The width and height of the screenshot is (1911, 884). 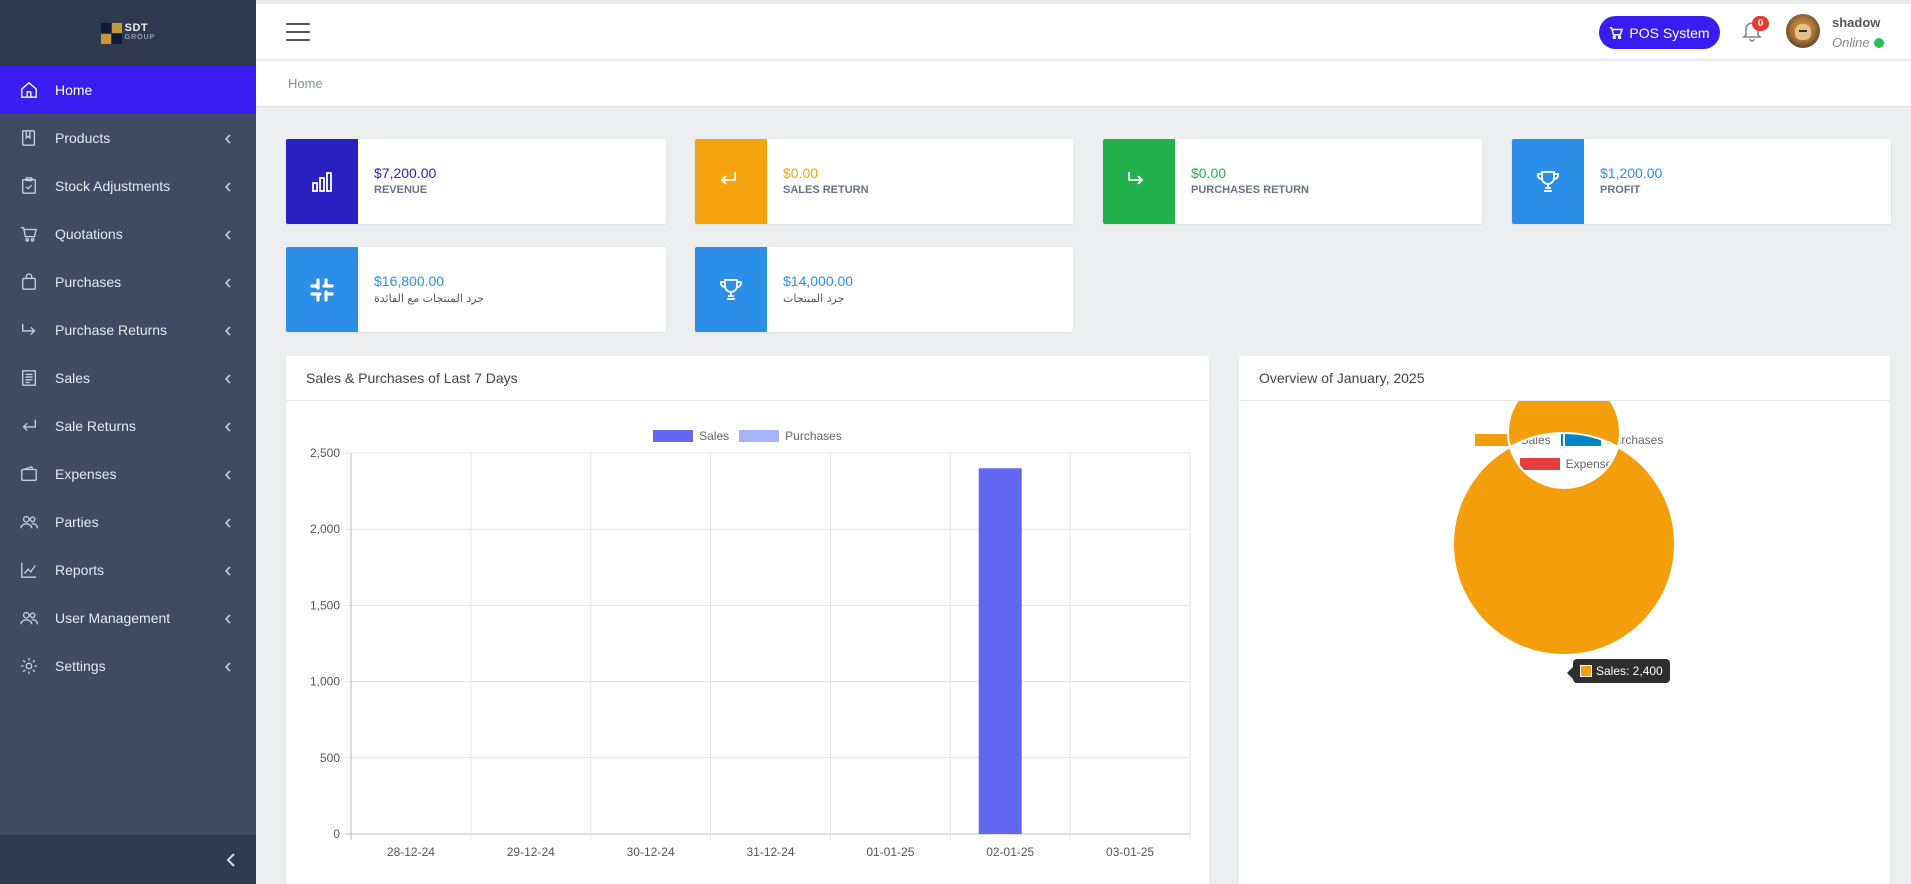 I want to click on y-tick-label: 1,500, so click(x=325, y=605).